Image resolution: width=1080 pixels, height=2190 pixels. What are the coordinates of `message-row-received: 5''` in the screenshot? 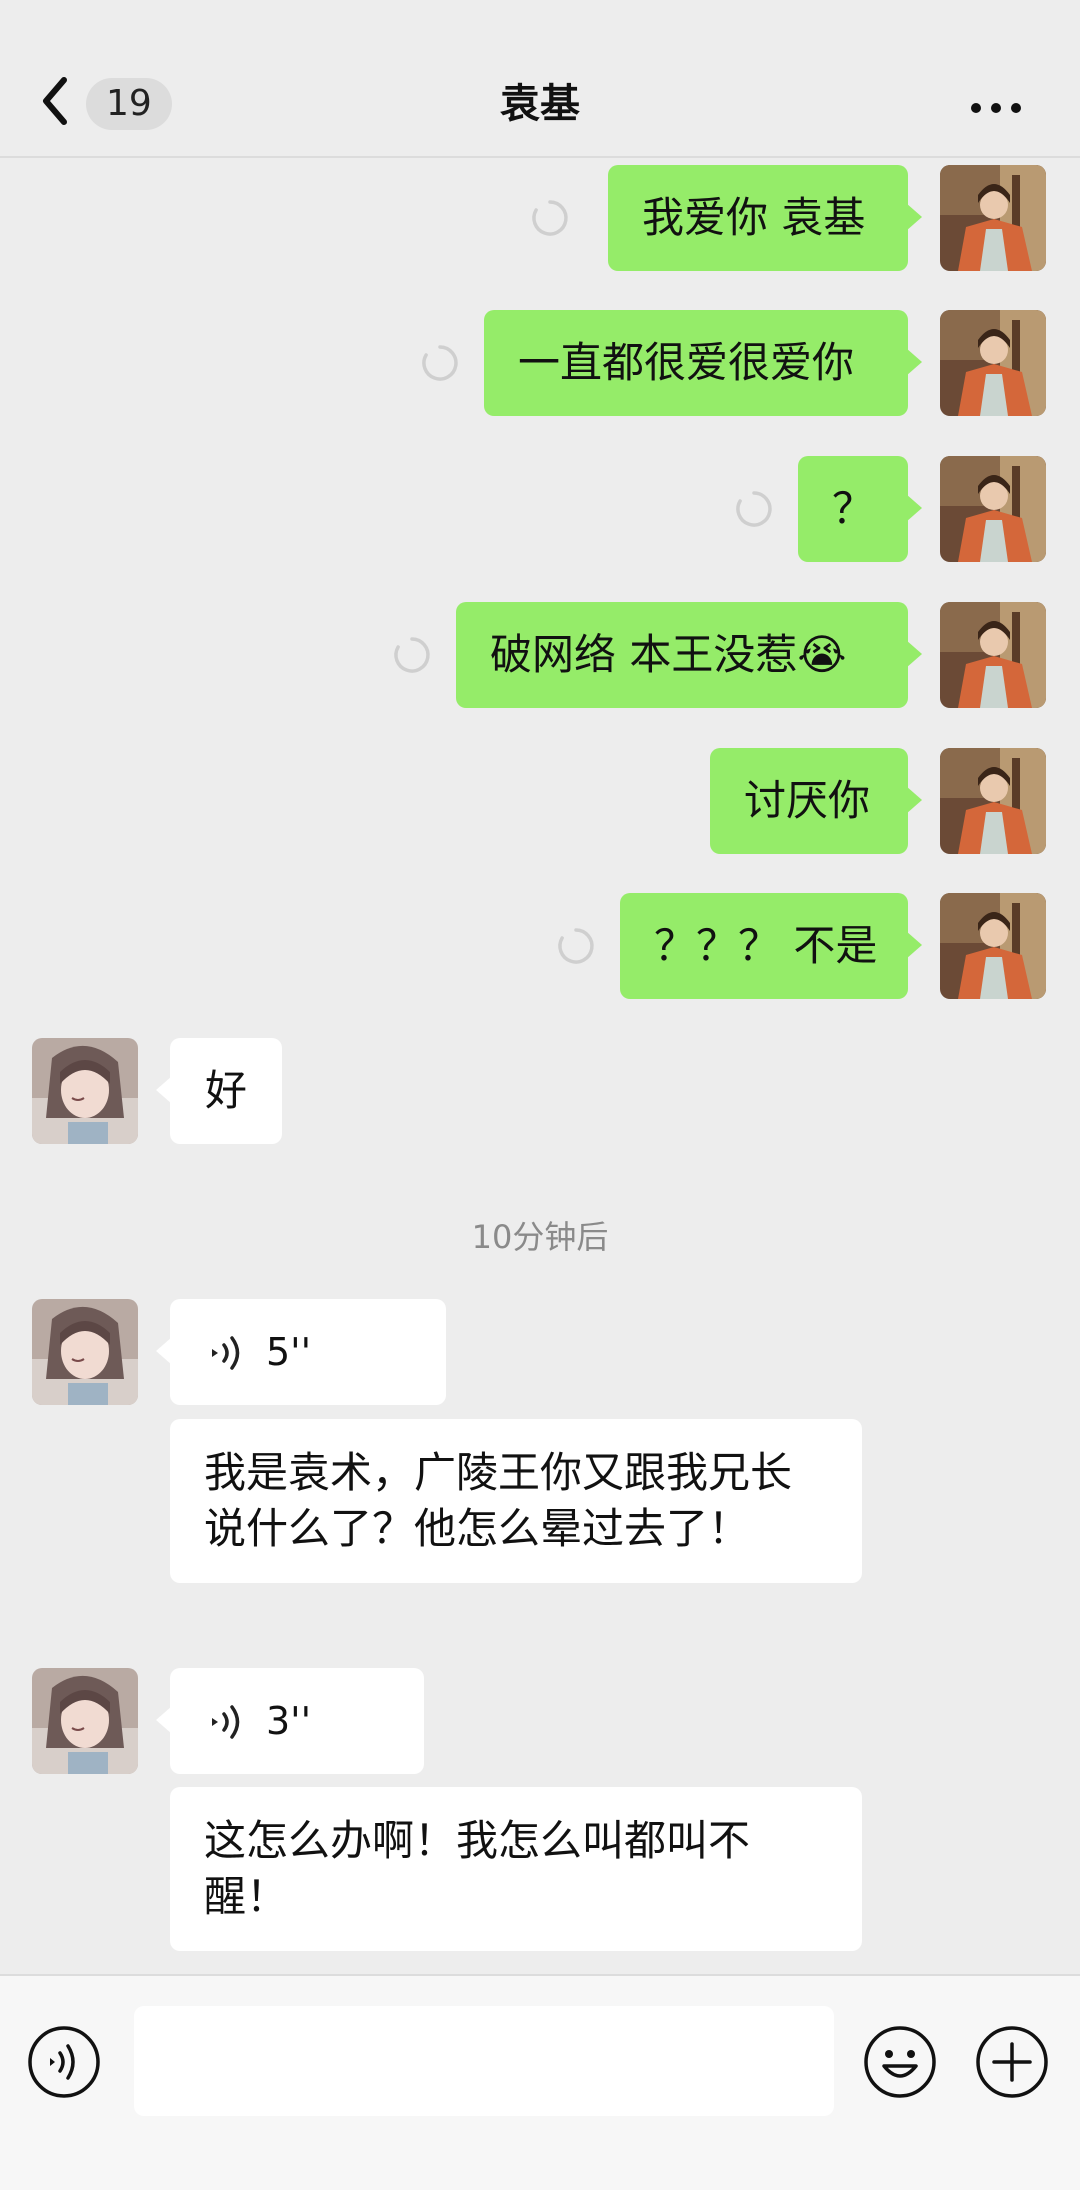 It's located at (540, 1352).